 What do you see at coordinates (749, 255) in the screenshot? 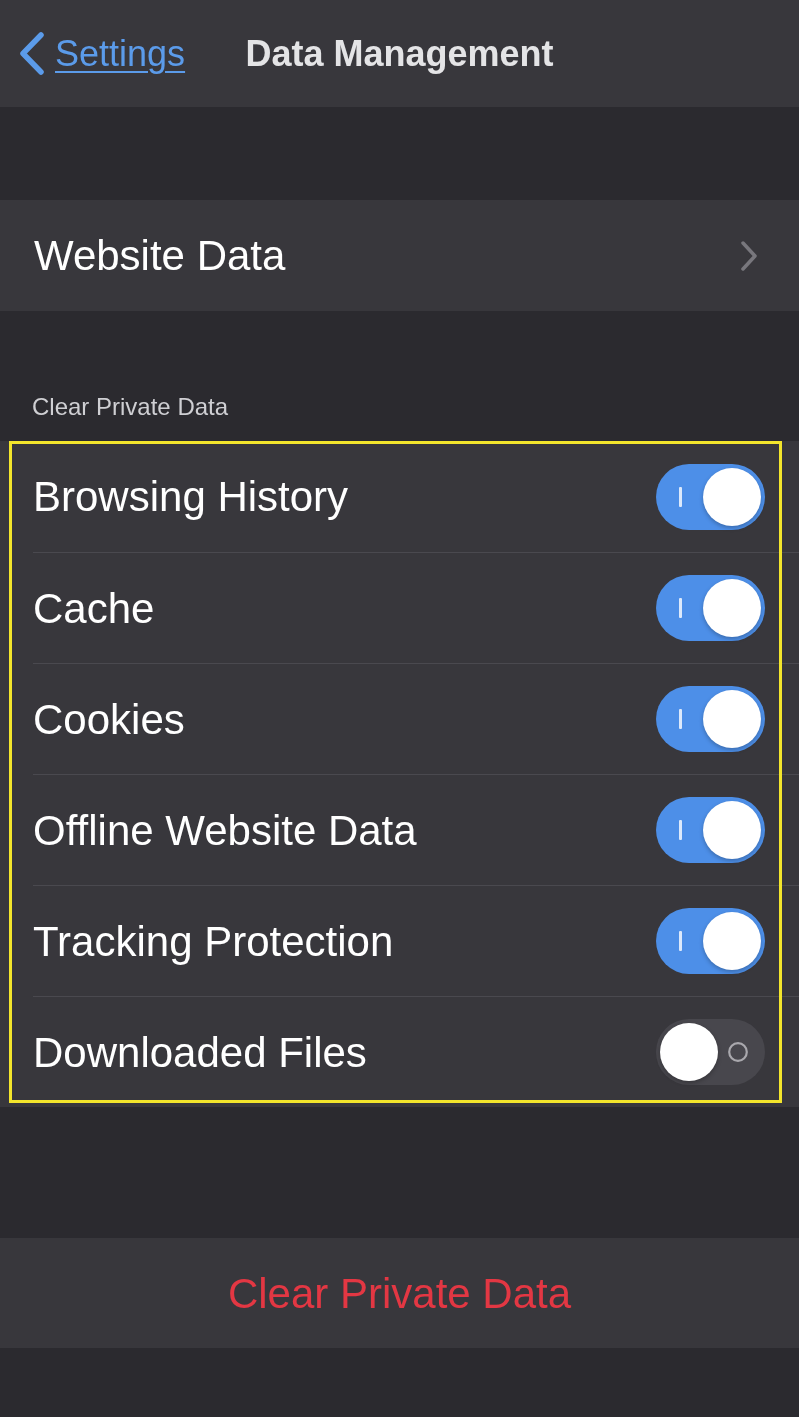
I see `chevron-right-icon` at bounding box center [749, 255].